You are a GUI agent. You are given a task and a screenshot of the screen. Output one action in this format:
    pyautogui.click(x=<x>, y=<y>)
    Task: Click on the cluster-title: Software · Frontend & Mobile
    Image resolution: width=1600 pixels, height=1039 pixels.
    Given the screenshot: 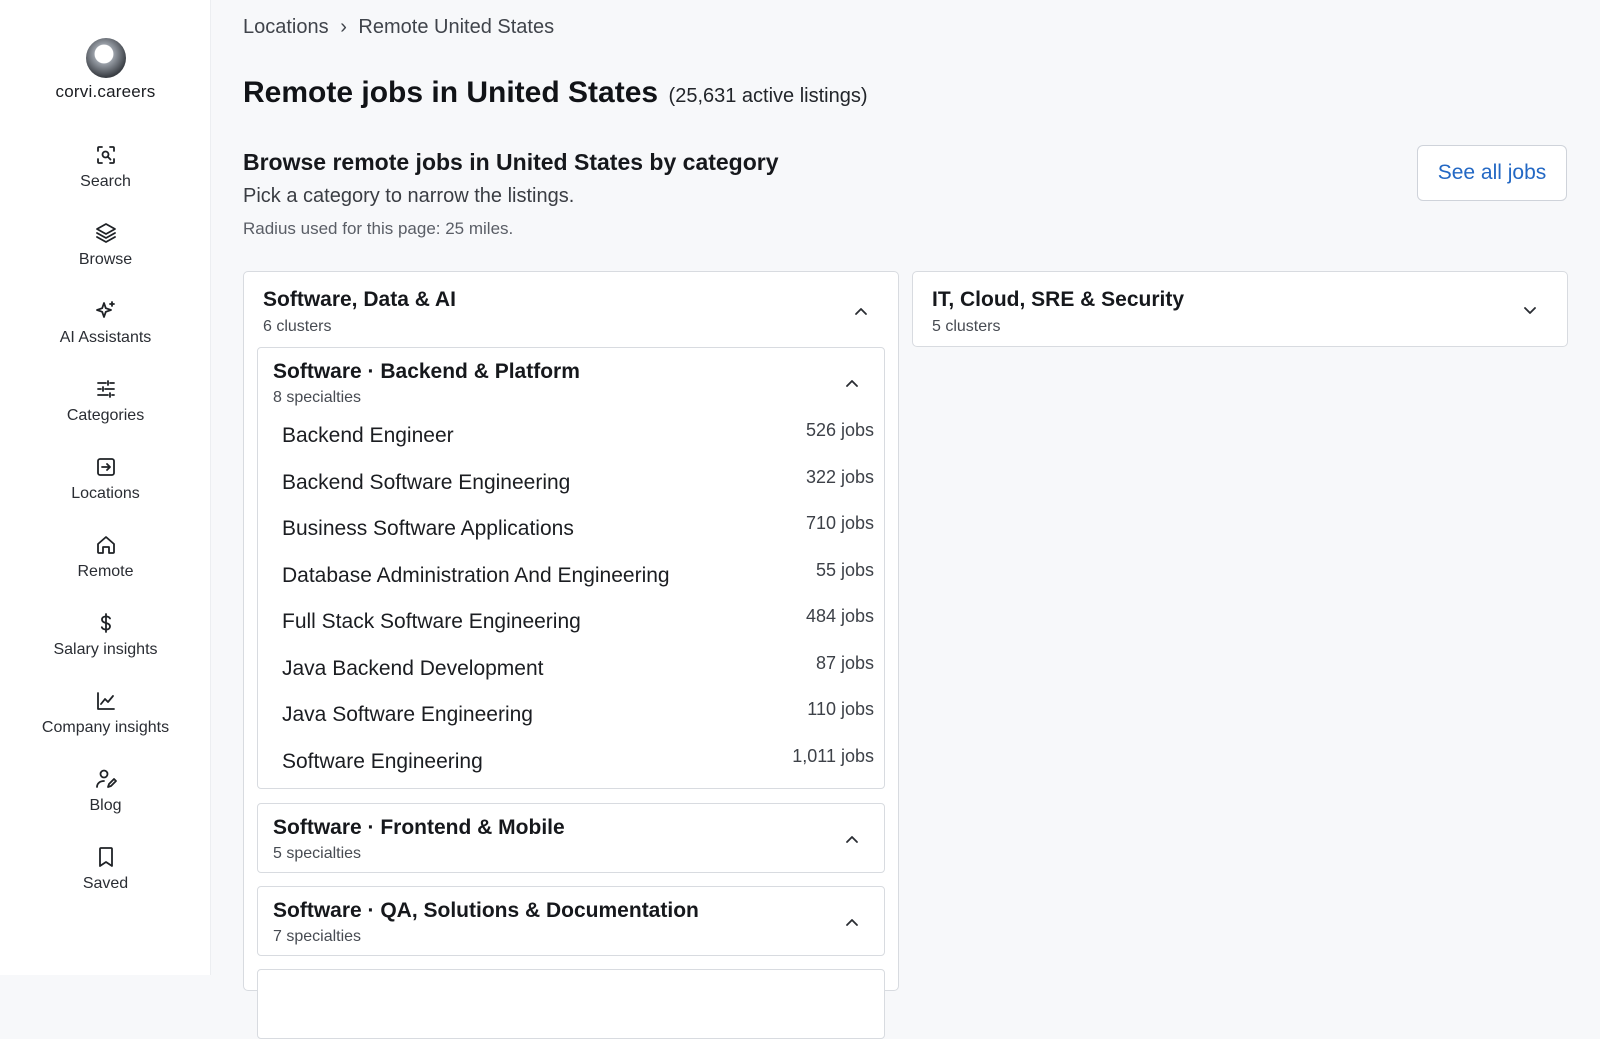 What is the action you would take?
    pyautogui.click(x=419, y=827)
    